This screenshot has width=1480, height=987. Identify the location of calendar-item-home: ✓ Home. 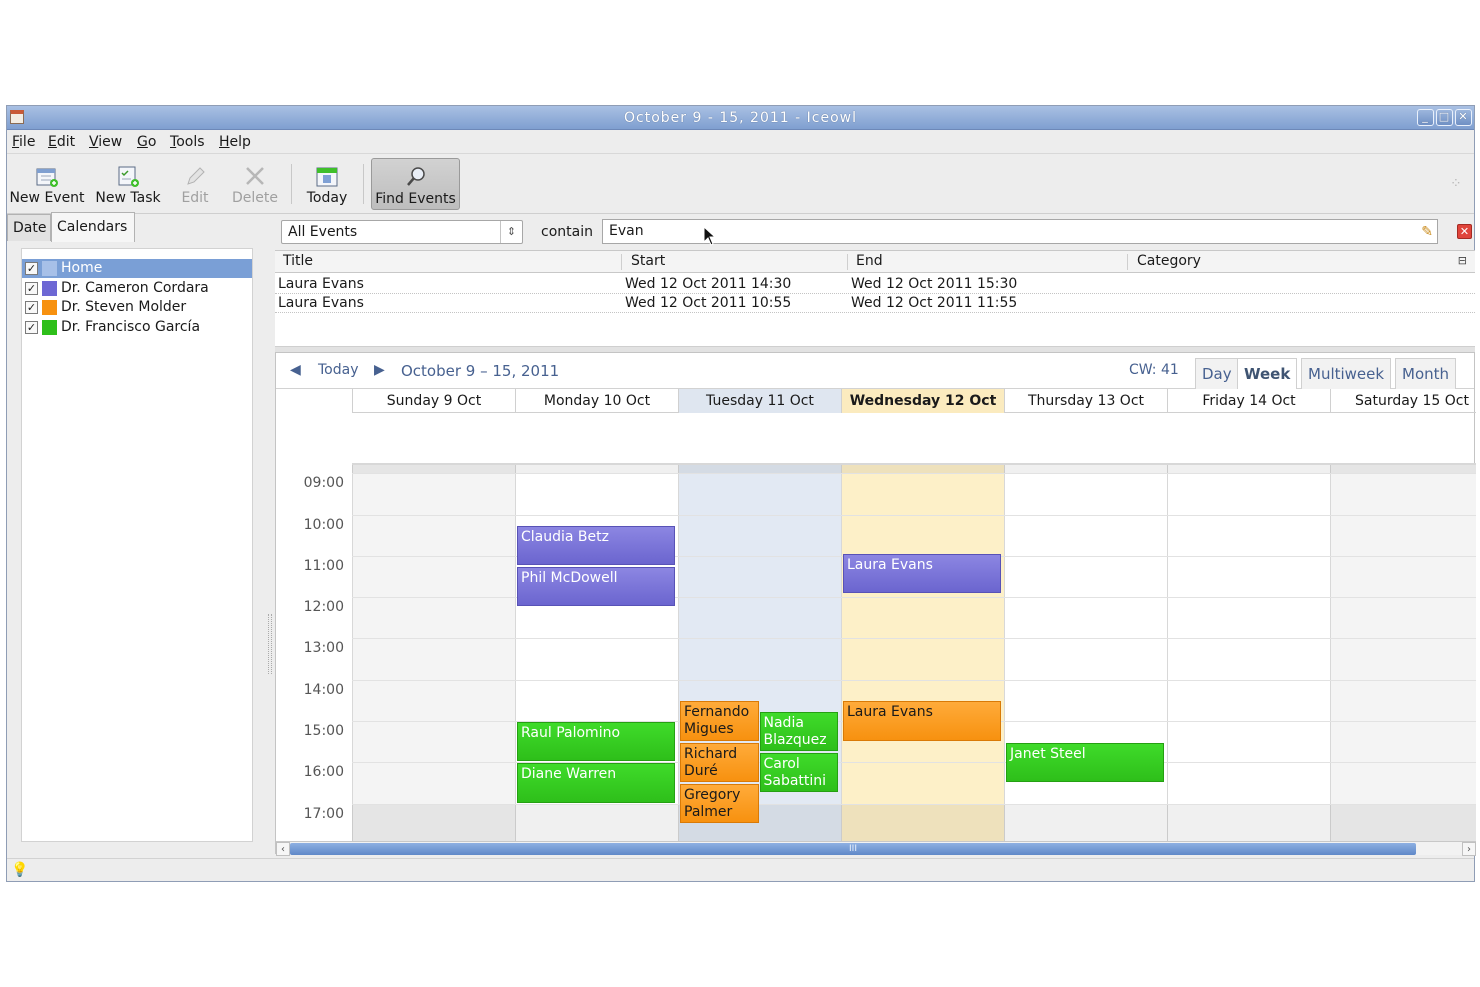
(137, 268).